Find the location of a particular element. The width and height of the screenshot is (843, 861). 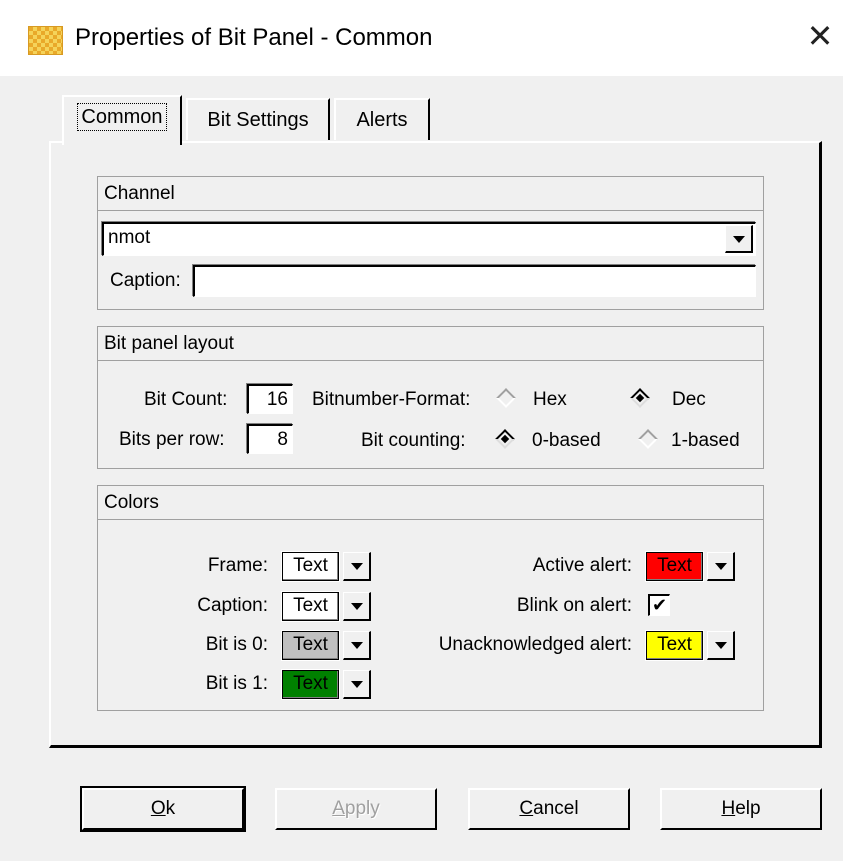

apply-button: Apply is located at coordinates (356, 809).